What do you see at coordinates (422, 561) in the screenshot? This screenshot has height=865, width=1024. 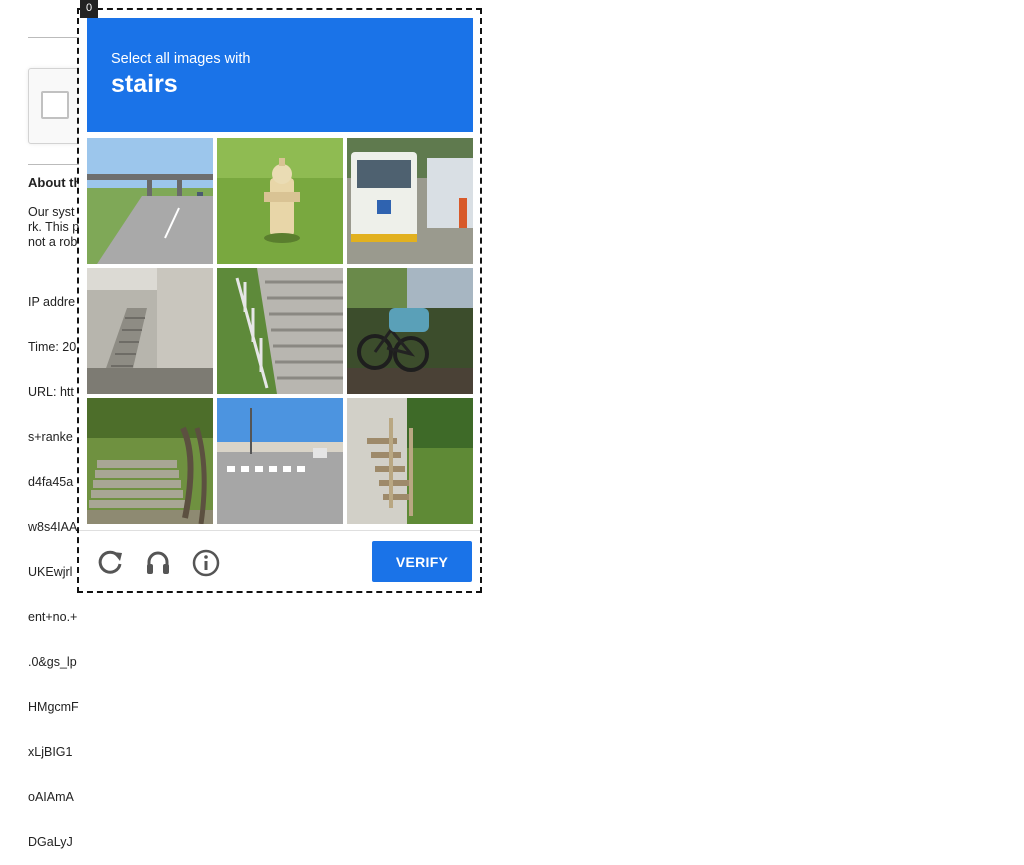 I see `verify-button: VERIFY` at bounding box center [422, 561].